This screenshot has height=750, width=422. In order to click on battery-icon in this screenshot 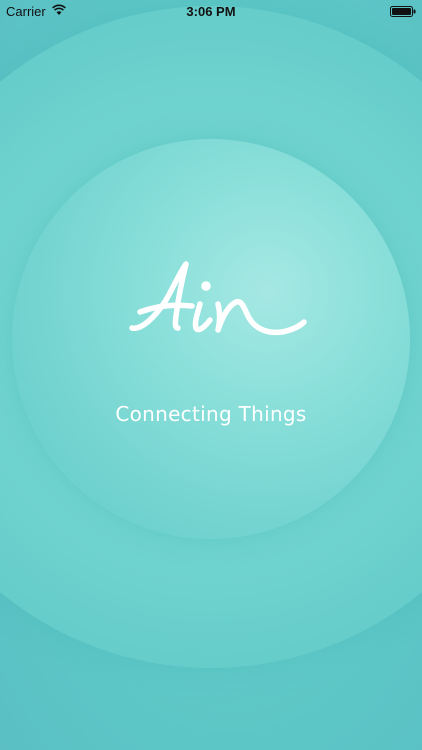, I will do `click(403, 11)`.